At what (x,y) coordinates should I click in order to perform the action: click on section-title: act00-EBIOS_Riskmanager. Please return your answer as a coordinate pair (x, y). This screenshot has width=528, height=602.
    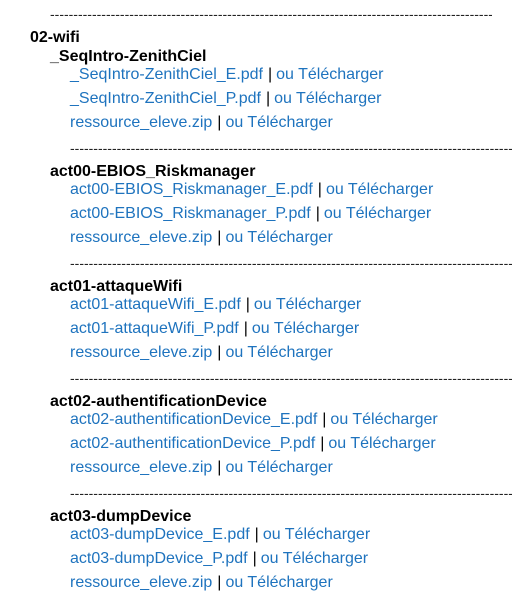
    Looking at the image, I should click on (153, 171).